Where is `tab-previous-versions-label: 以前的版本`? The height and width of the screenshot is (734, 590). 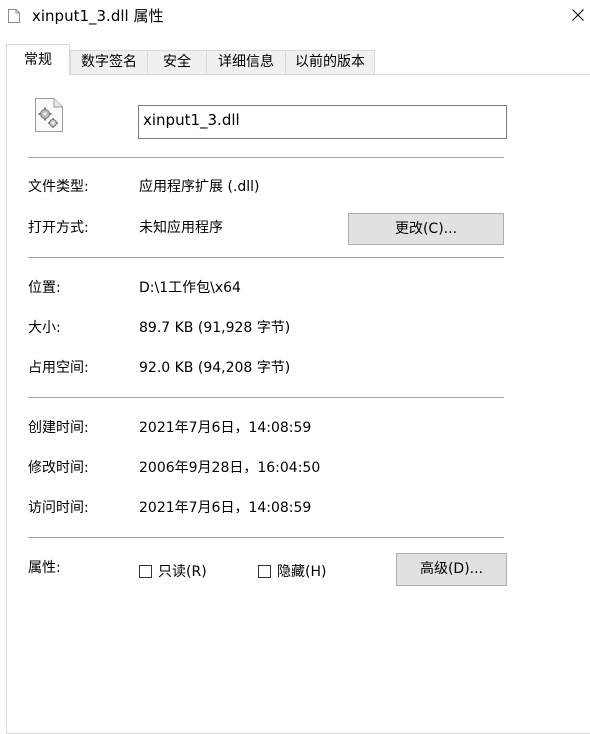 tab-previous-versions-label: 以前的版本 is located at coordinates (330, 62).